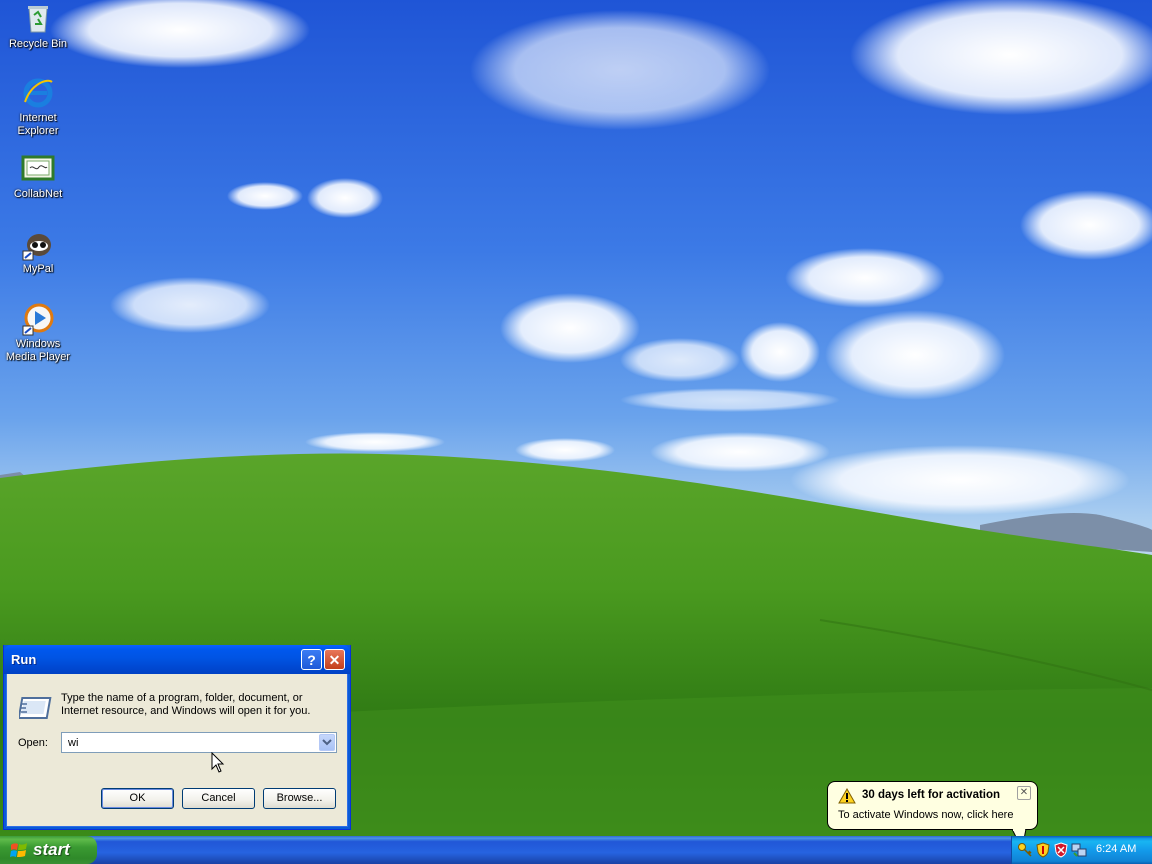  What do you see at coordinates (1024, 793) in the screenshot?
I see `balloon-close-button: ✕` at bounding box center [1024, 793].